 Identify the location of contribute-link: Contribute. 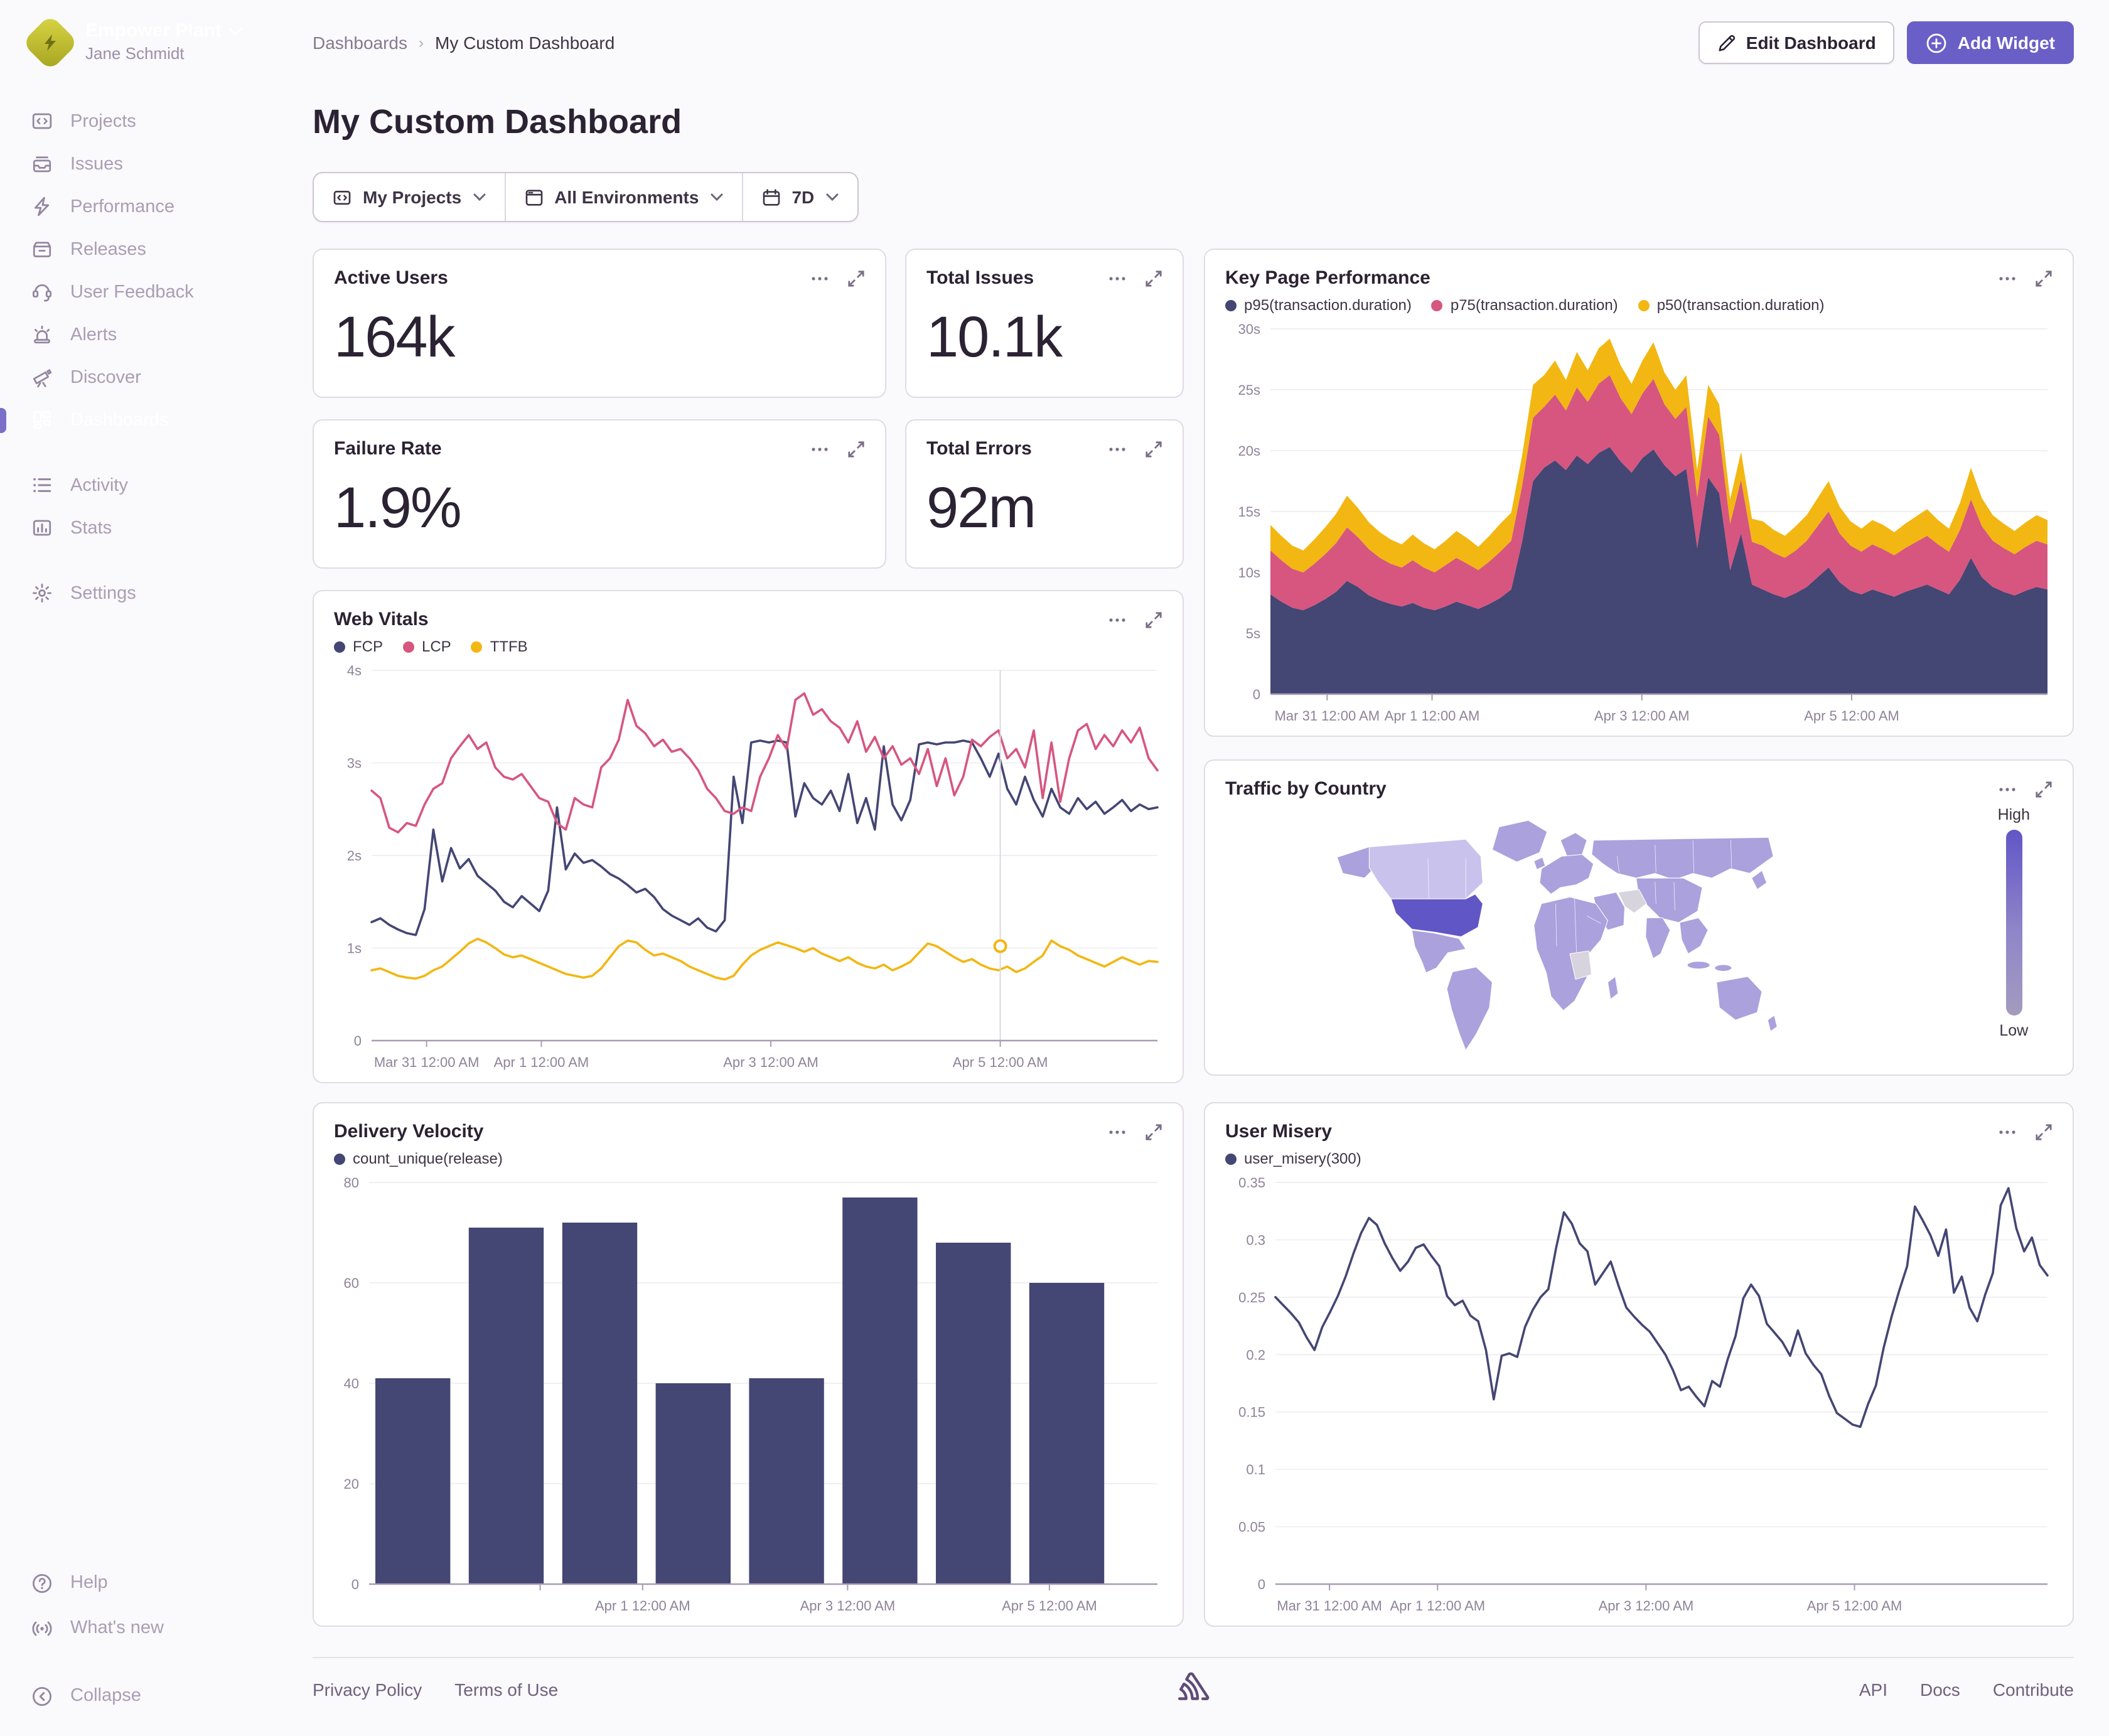
(2033, 1690).